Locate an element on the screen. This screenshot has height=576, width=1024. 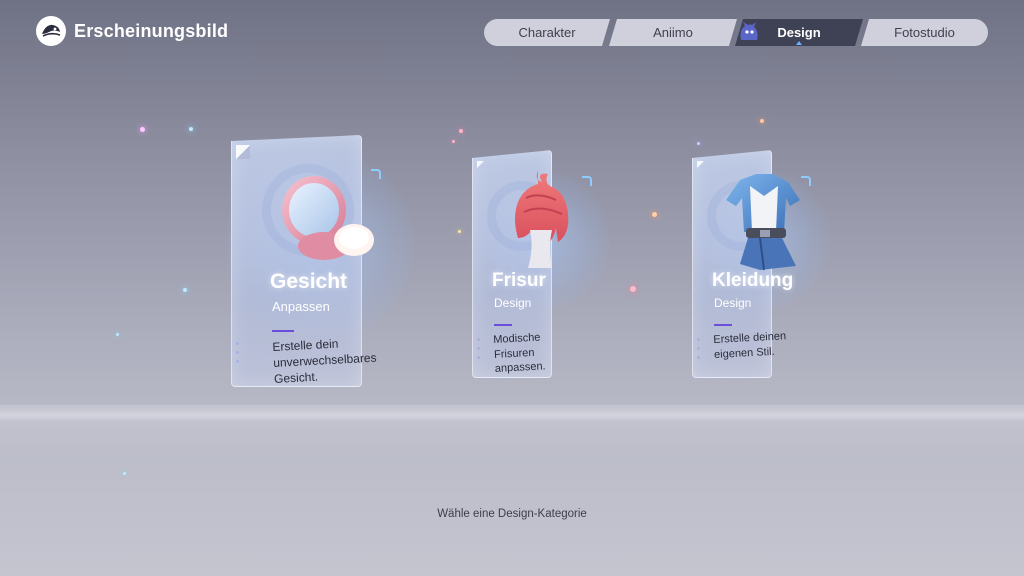
tab-fotostudio: Fotostudio is located at coordinates (924, 32).